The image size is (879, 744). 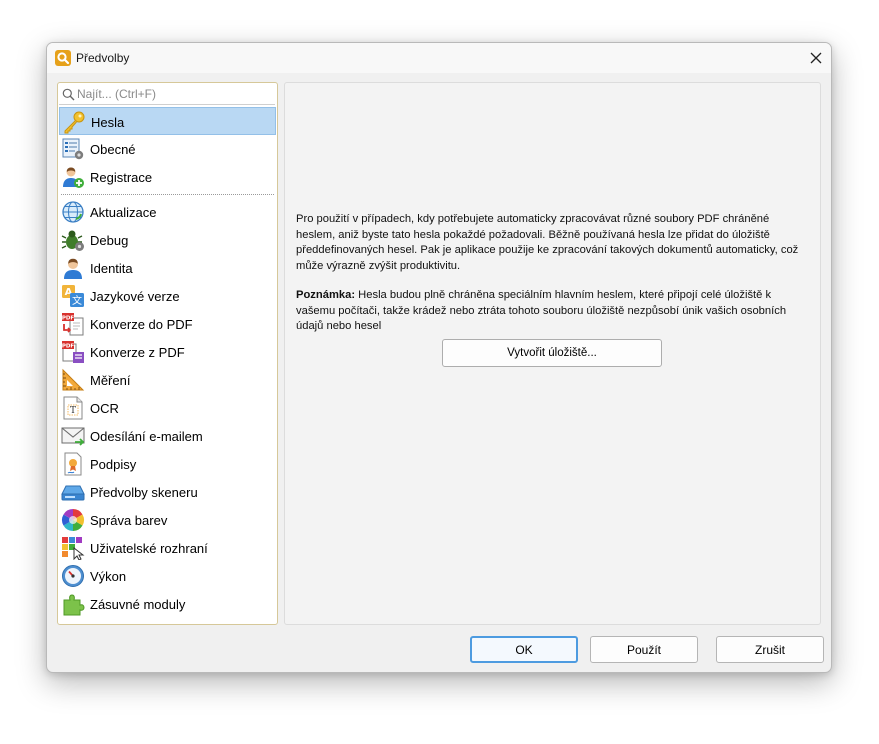 I want to click on convert-to-pdf-icon: PDF, so click(x=73, y=324).